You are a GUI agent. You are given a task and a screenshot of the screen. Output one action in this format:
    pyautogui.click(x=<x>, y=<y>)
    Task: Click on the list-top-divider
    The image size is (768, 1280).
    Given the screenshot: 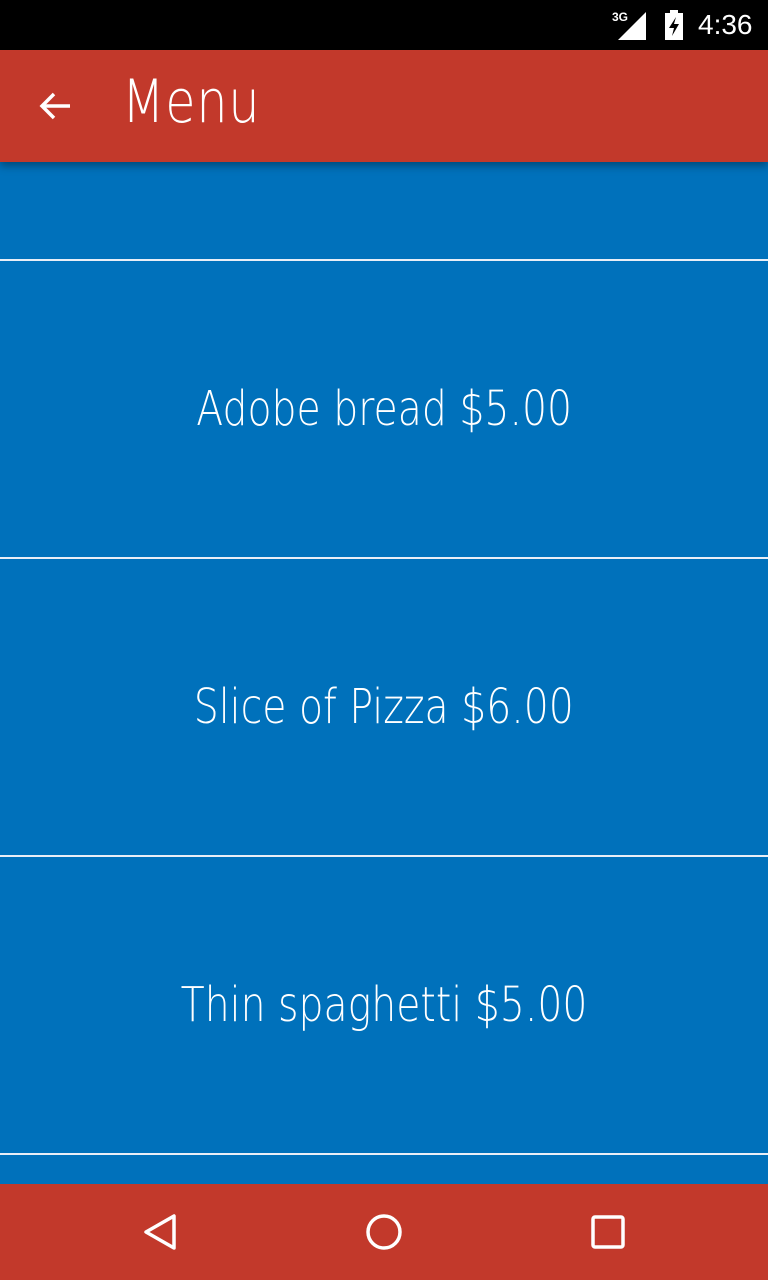 What is the action you would take?
    pyautogui.click(x=384, y=211)
    